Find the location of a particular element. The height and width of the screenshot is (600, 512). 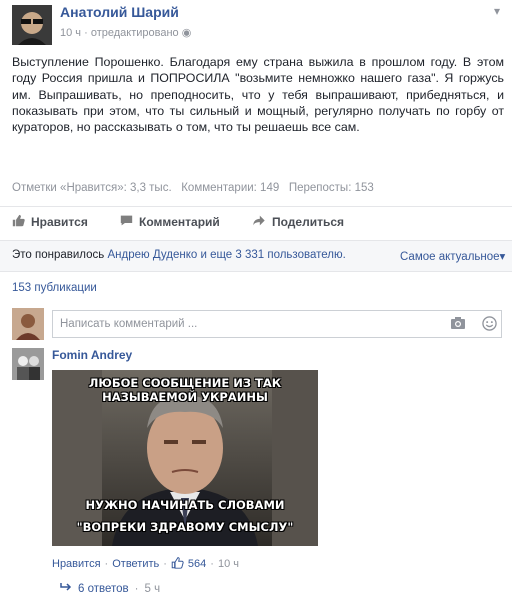

globe-icon: ◉ is located at coordinates (186, 33).